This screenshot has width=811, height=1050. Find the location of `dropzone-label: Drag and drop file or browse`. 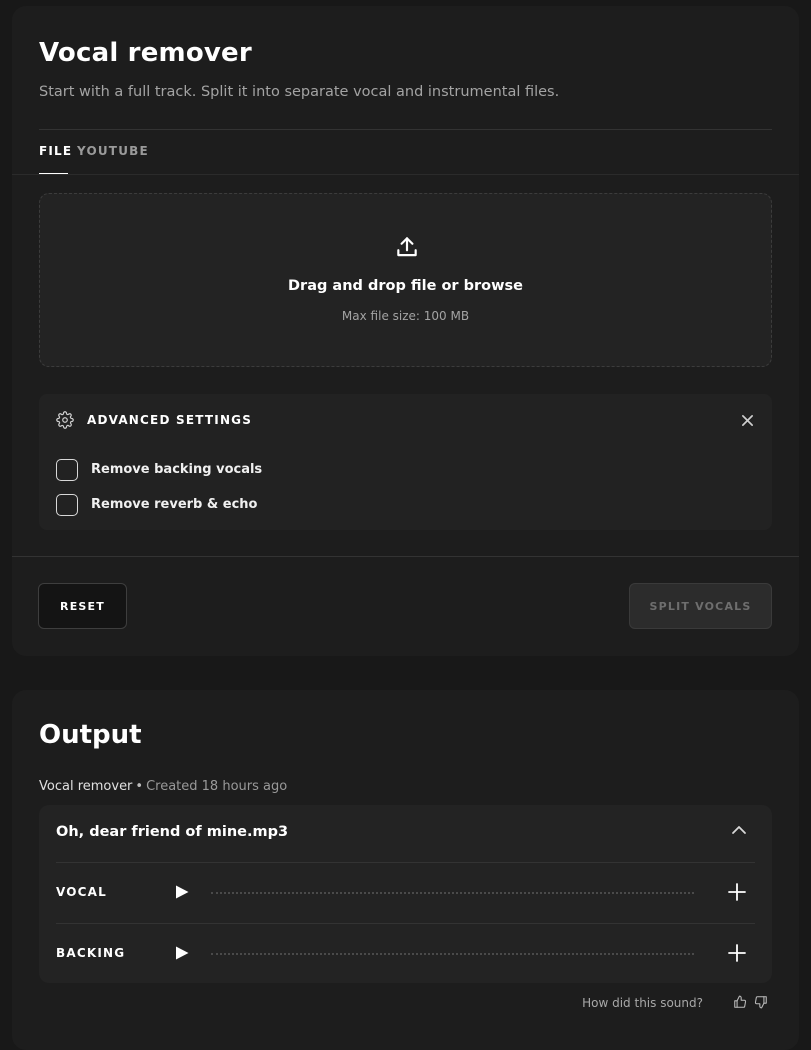

dropzone-label: Drag and drop file or browse is located at coordinates (405, 286).